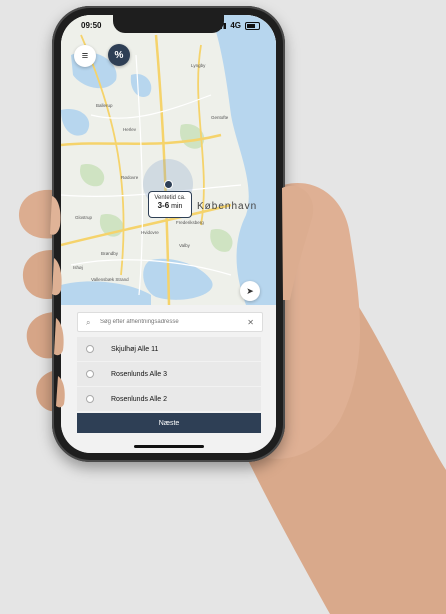 The width and height of the screenshot is (446, 614). I want to click on address-item: Rosenlunds Alle 2, so click(169, 399).